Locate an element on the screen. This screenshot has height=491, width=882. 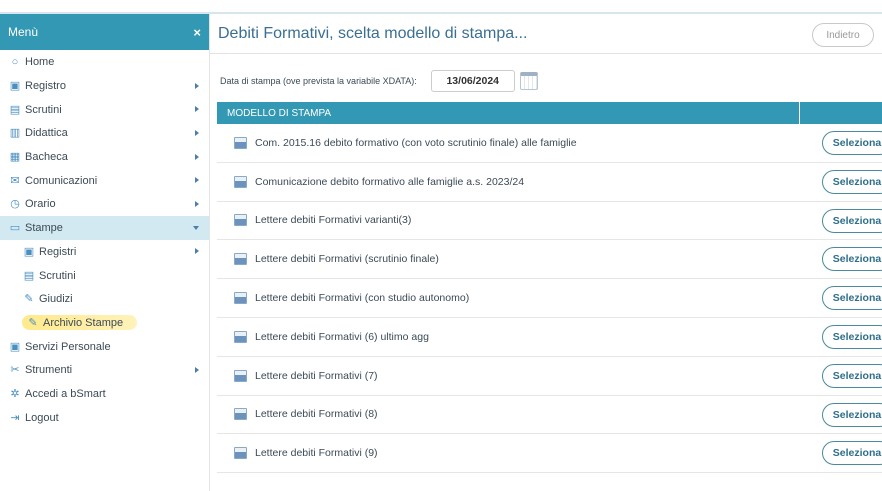
sidebar-item-label: Comunicazioni is located at coordinates (61, 180).